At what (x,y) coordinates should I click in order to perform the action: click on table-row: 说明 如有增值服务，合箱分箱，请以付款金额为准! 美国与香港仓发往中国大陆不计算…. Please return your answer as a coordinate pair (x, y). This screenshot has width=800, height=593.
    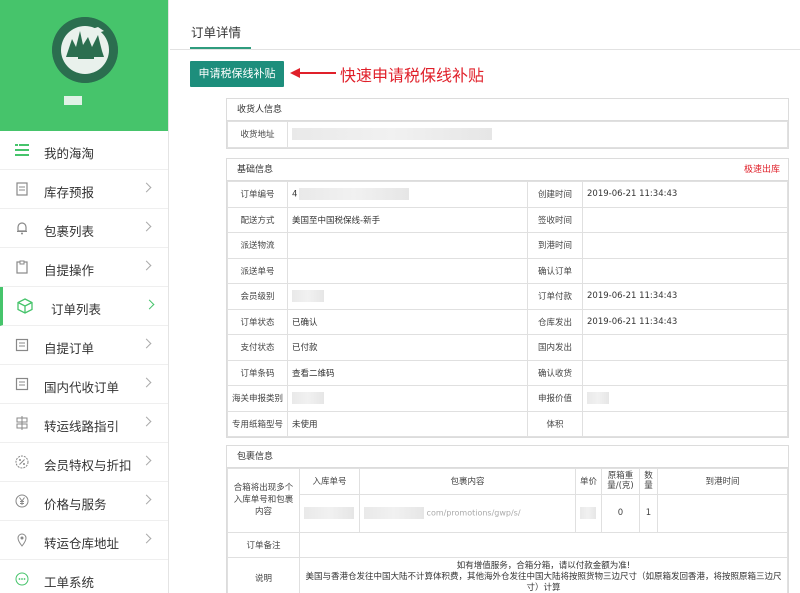
    Looking at the image, I should click on (507, 575).